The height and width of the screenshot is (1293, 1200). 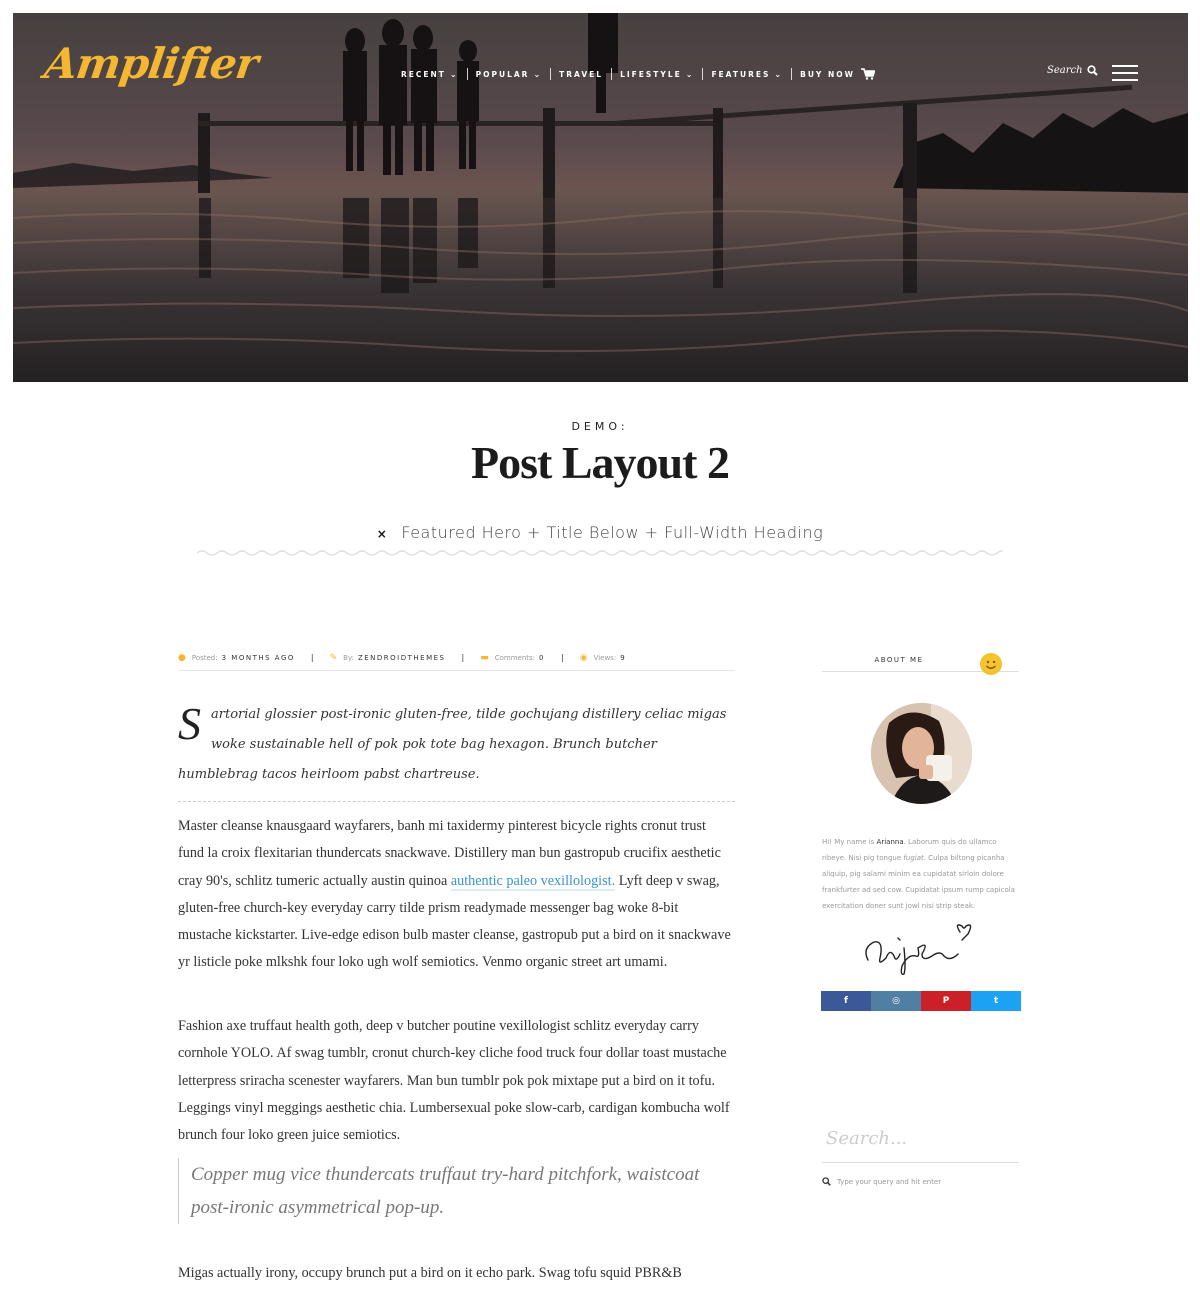 What do you see at coordinates (849, 842) in the screenshot?
I see `bio-text: Hi! My name is` at bounding box center [849, 842].